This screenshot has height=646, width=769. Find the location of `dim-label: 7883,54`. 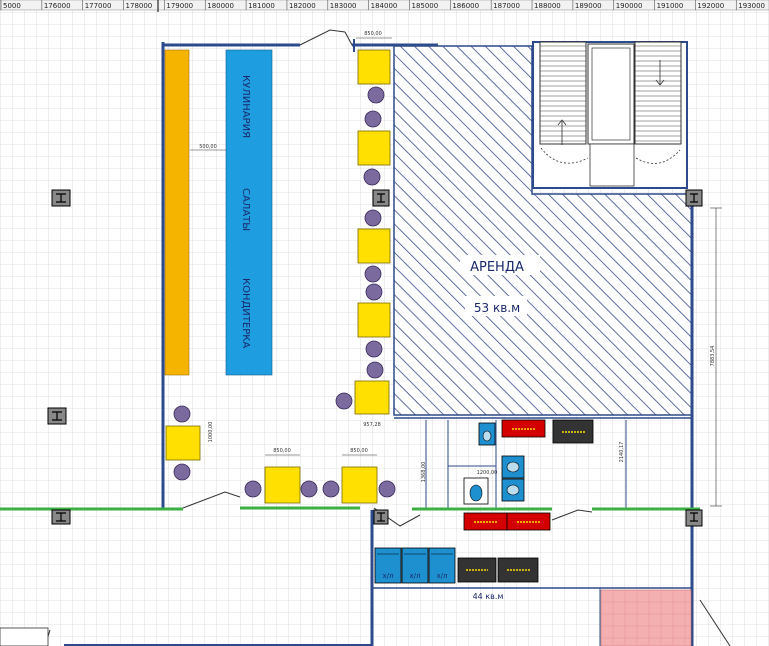

dim-label: 7883,54 is located at coordinates (713, 356).